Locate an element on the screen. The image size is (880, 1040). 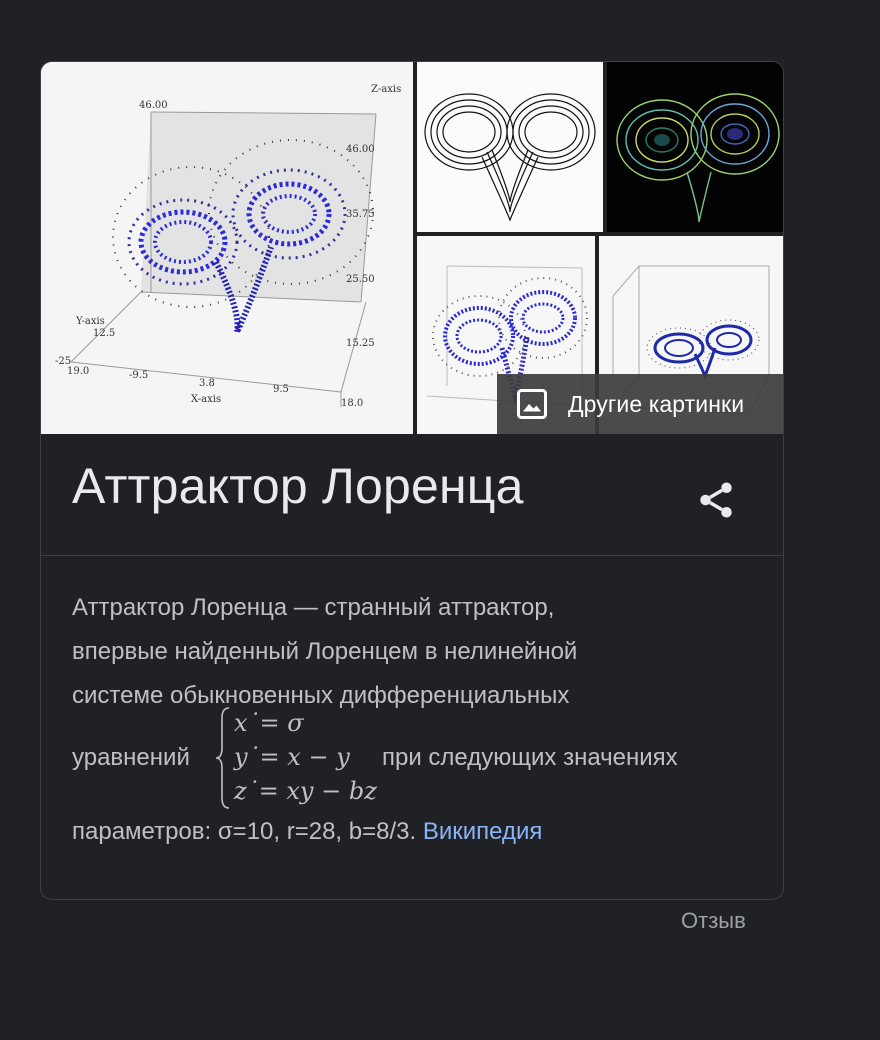
gallery-image-black-lines is located at coordinates (510, 147).